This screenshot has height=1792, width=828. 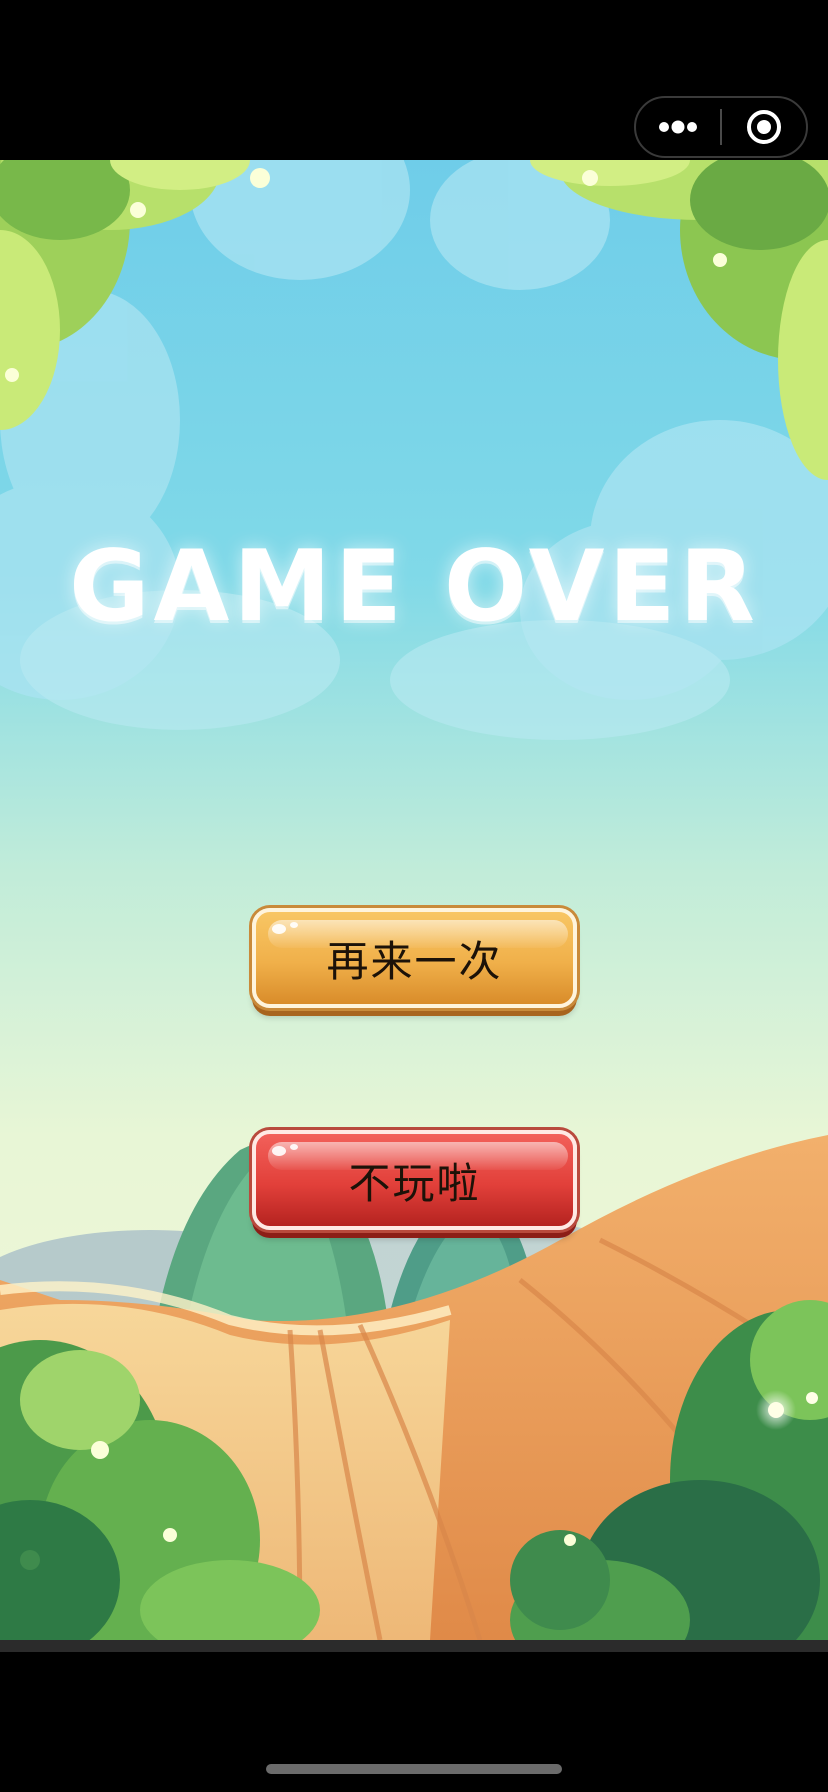 I want to click on more-dots-icon, so click(x=678, y=127).